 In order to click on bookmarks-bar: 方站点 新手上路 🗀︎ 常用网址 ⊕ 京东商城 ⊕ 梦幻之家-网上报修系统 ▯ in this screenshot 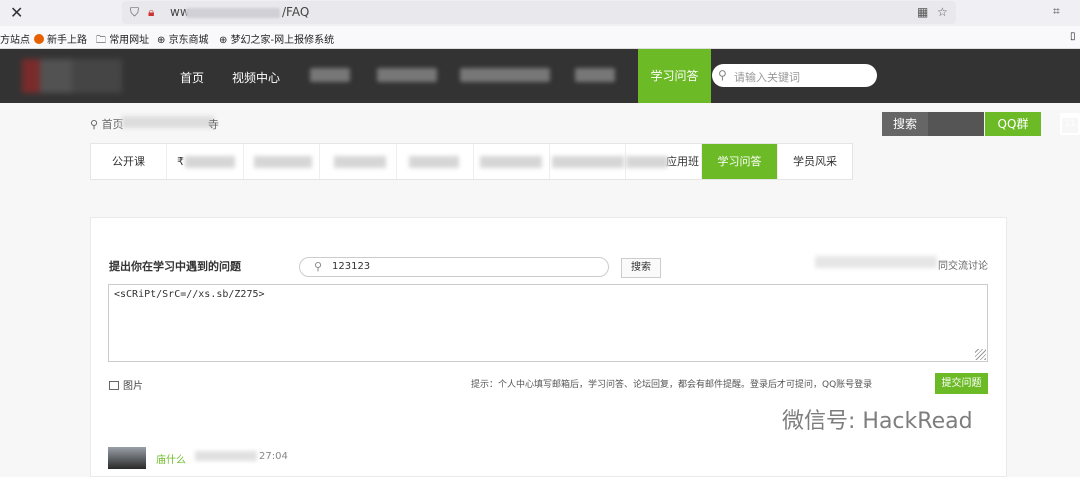, I will do `click(540, 37)`.